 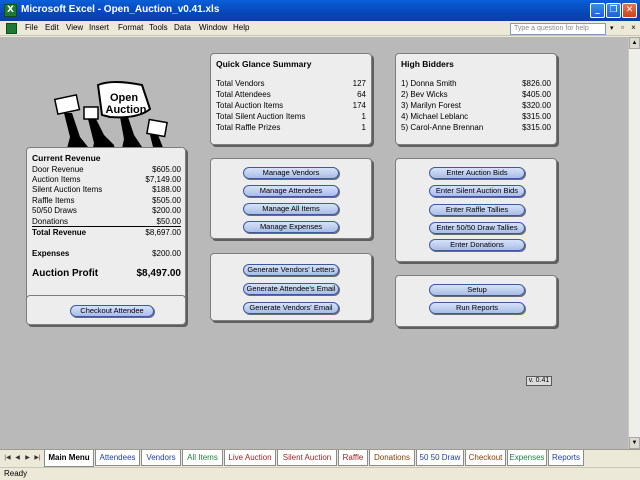 I want to click on current-revenue-title: Current Revenue, so click(x=66, y=158).